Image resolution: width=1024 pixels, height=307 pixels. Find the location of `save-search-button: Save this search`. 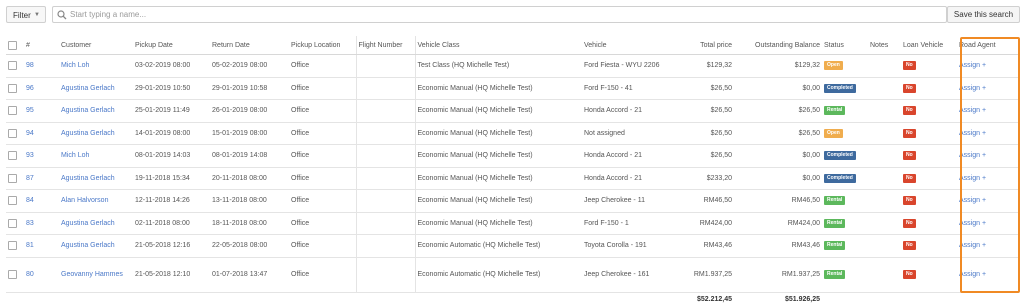

save-search-button: Save this search is located at coordinates (983, 14).